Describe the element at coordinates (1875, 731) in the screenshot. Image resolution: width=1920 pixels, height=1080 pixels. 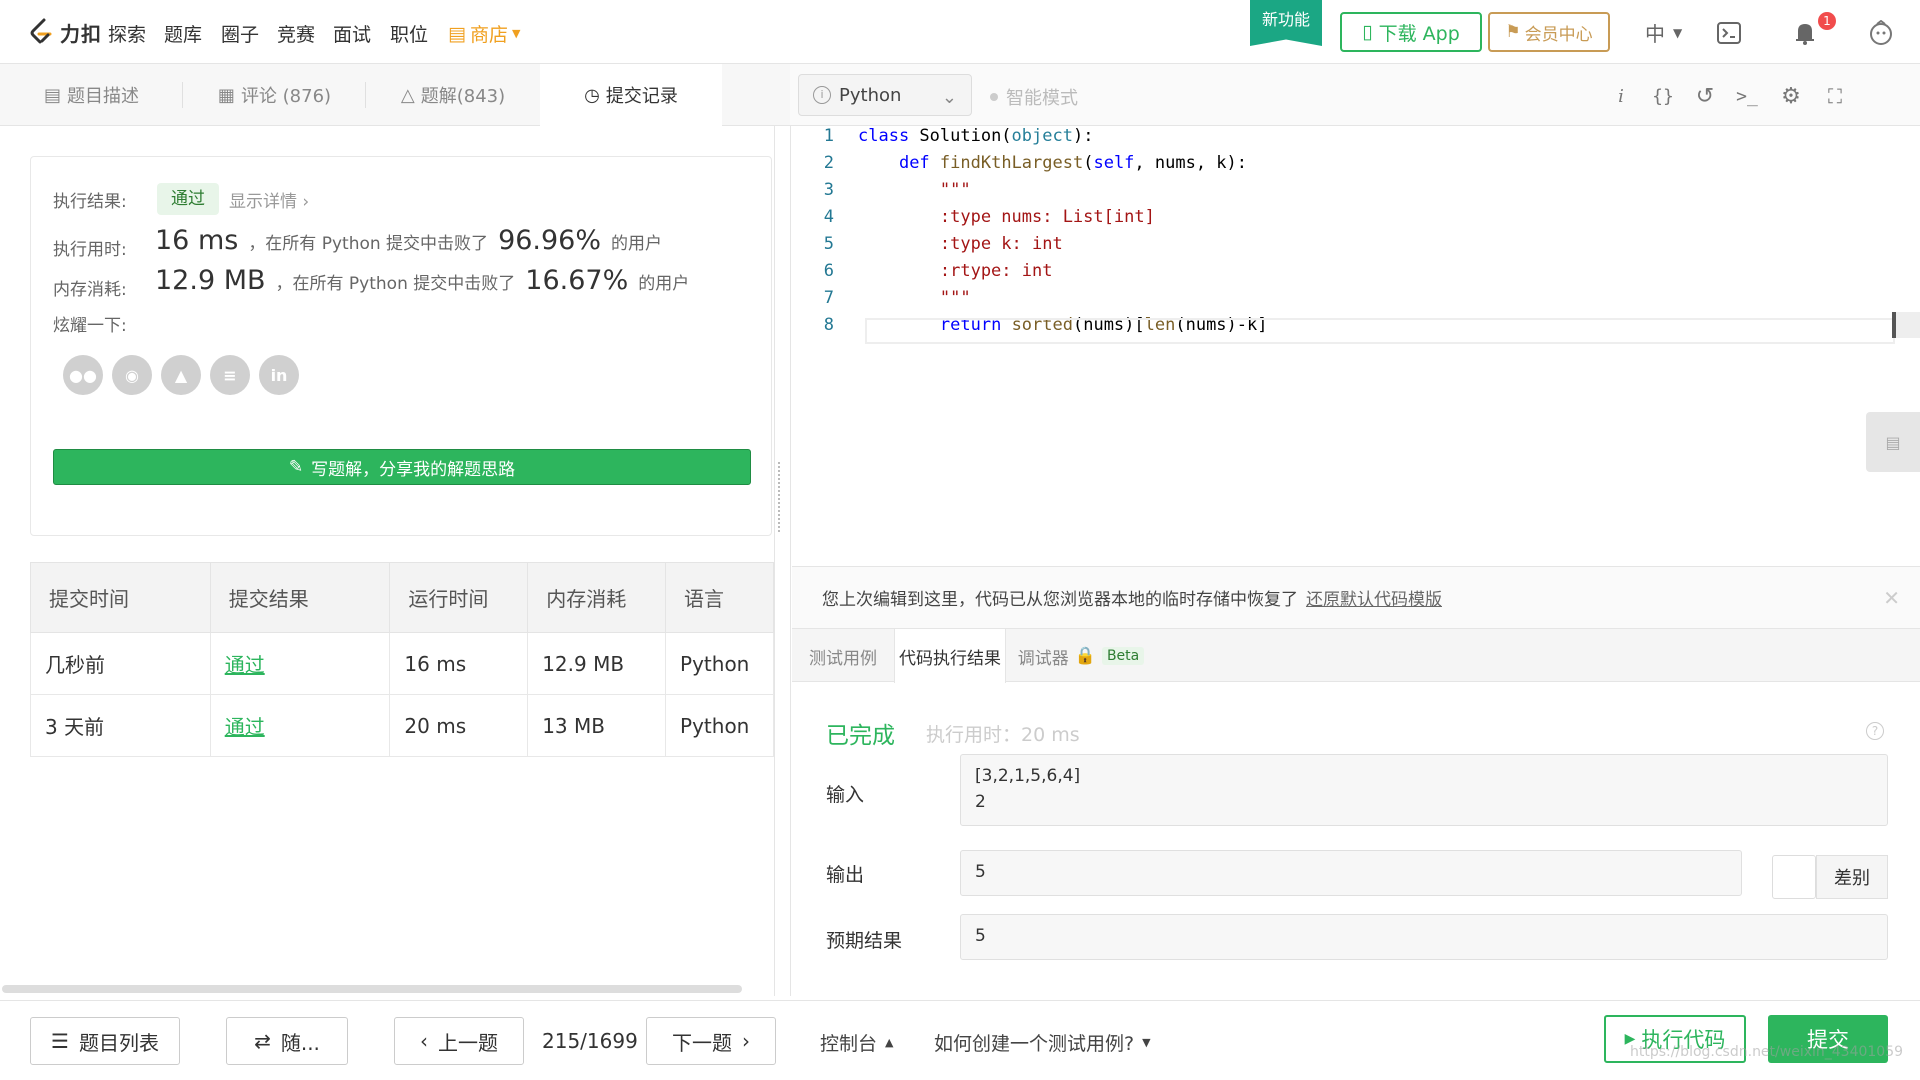
I see `help-icon: ?` at that location.